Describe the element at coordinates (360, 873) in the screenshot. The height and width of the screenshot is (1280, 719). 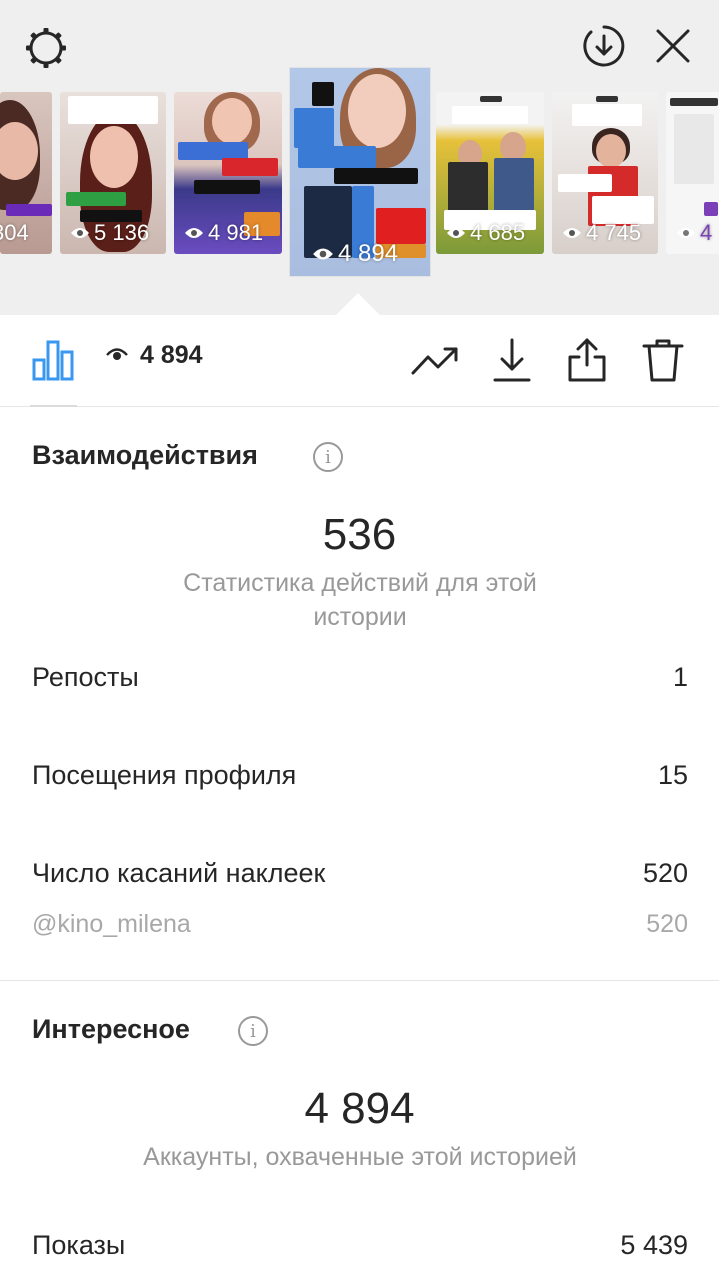
I see `stat-row-sticker-taps: Число касаний наклеек 520` at that location.